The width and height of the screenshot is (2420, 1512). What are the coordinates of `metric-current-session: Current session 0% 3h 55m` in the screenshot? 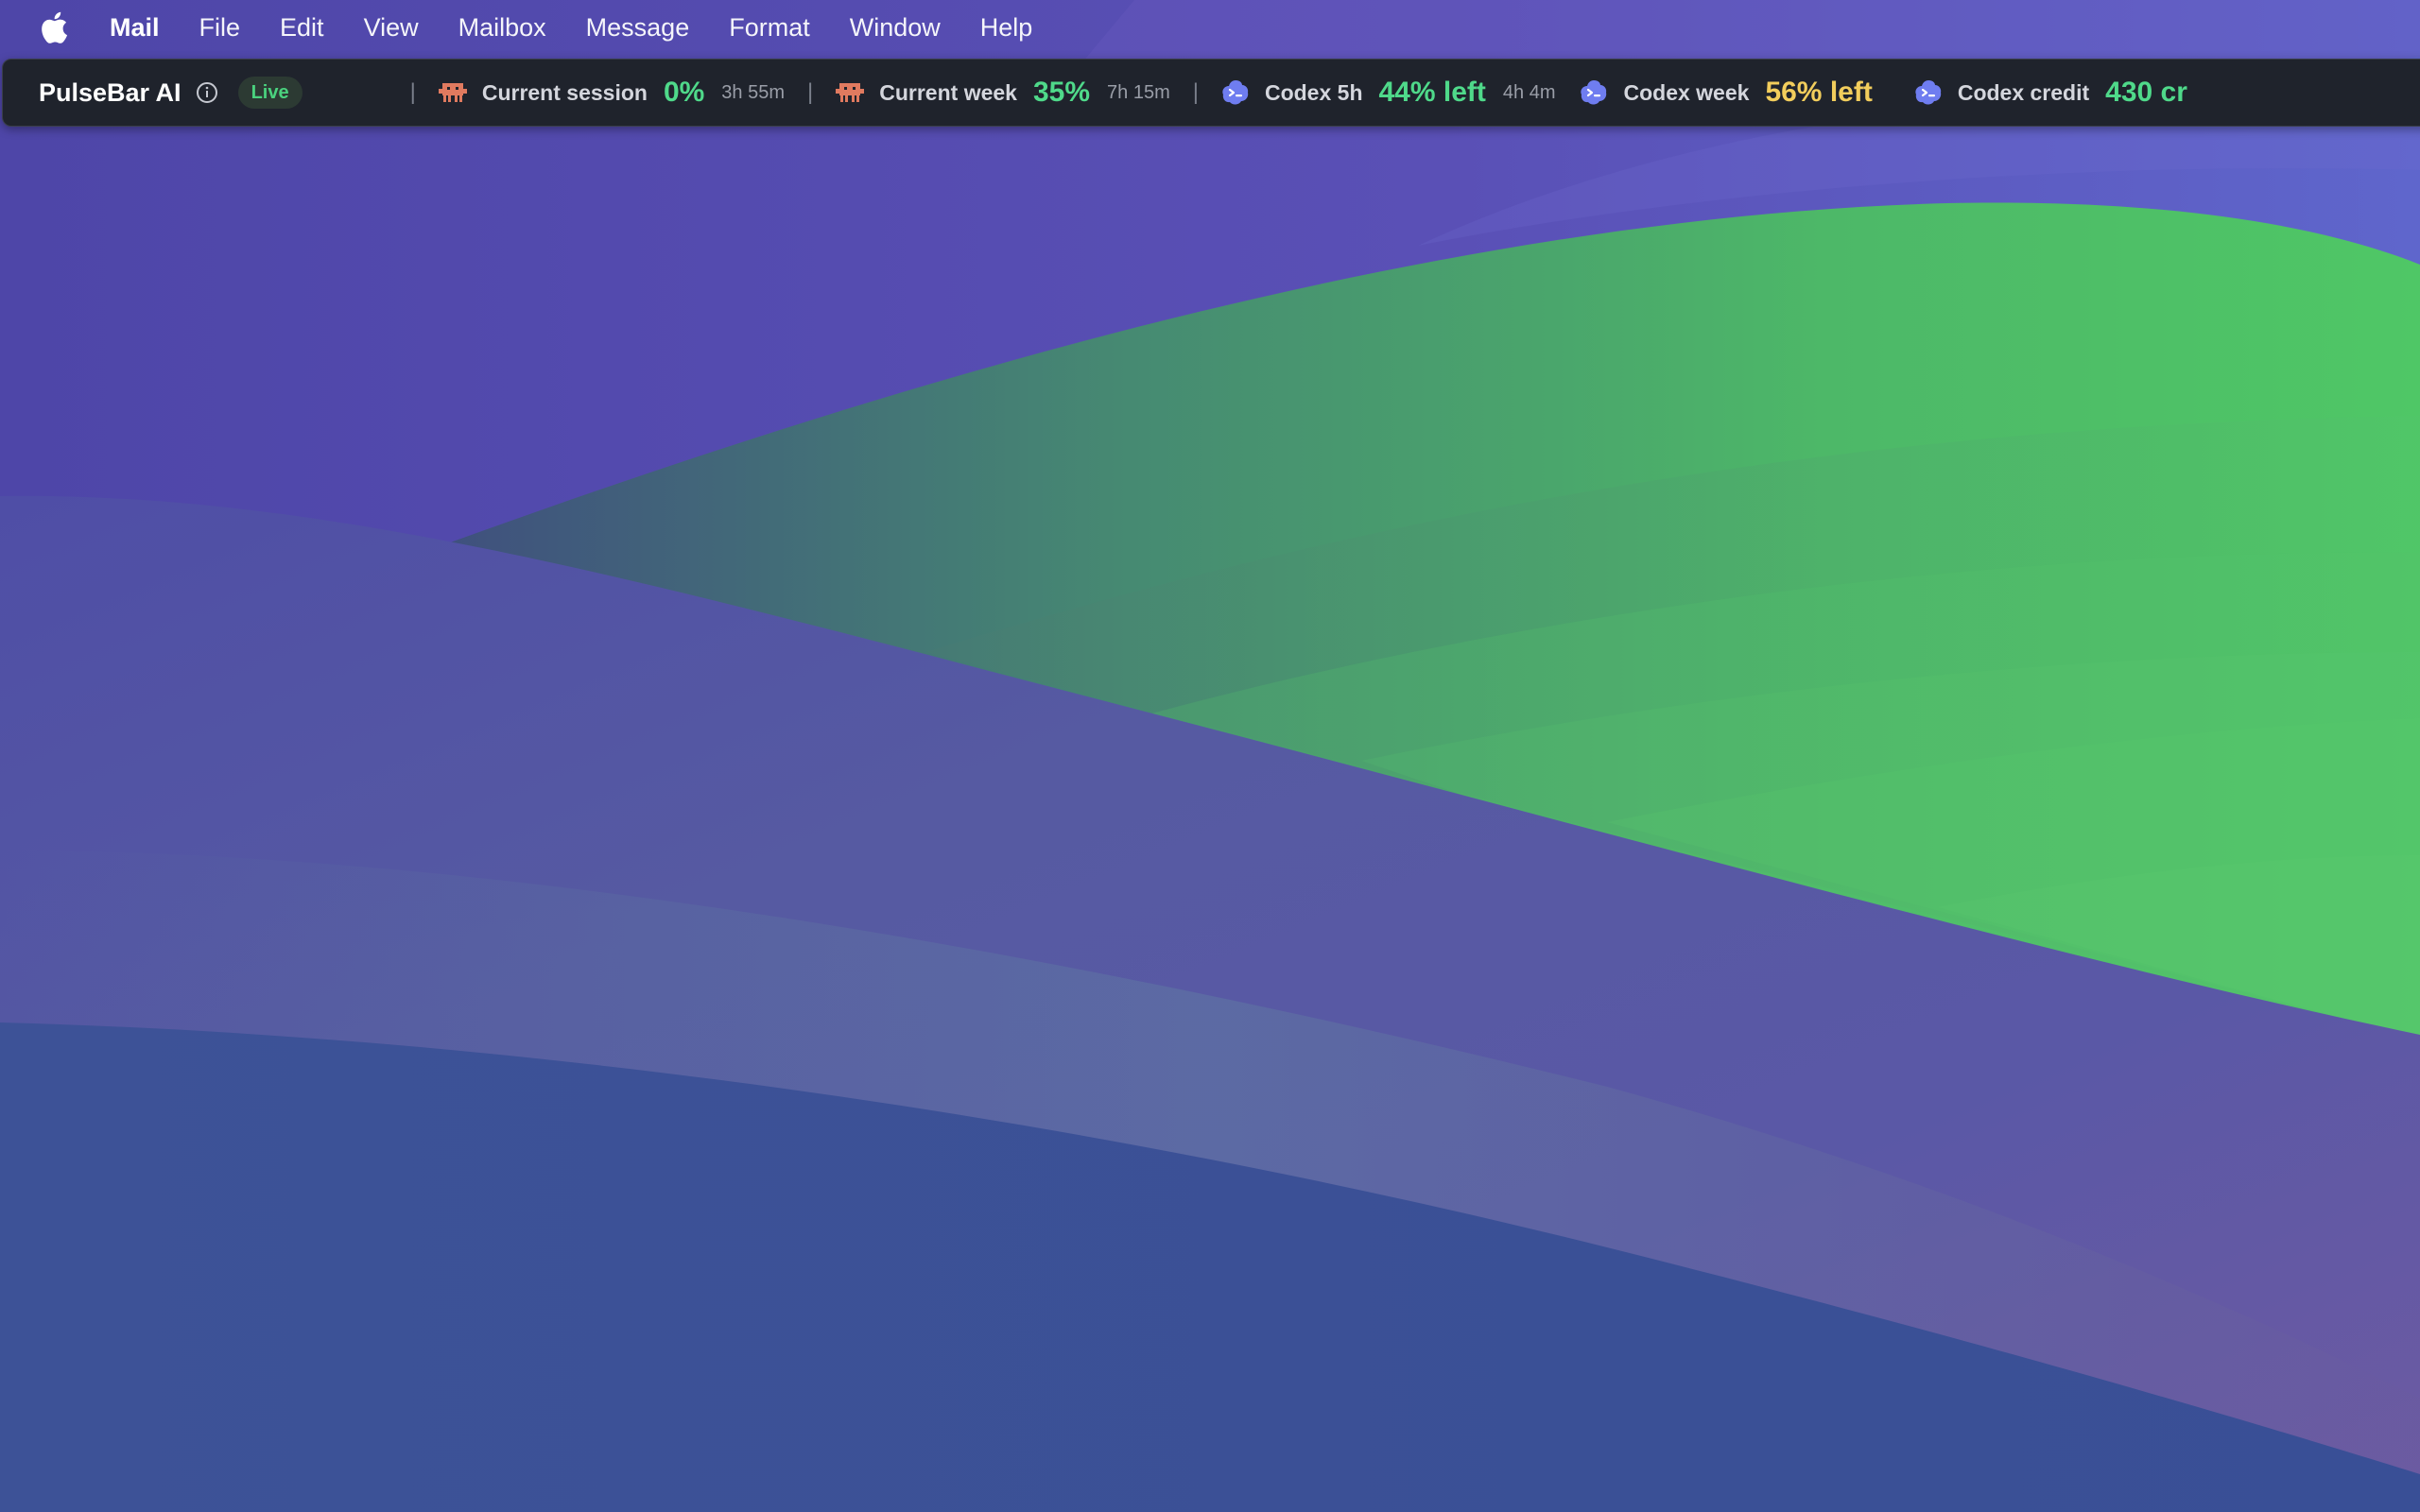 It's located at (612, 93).